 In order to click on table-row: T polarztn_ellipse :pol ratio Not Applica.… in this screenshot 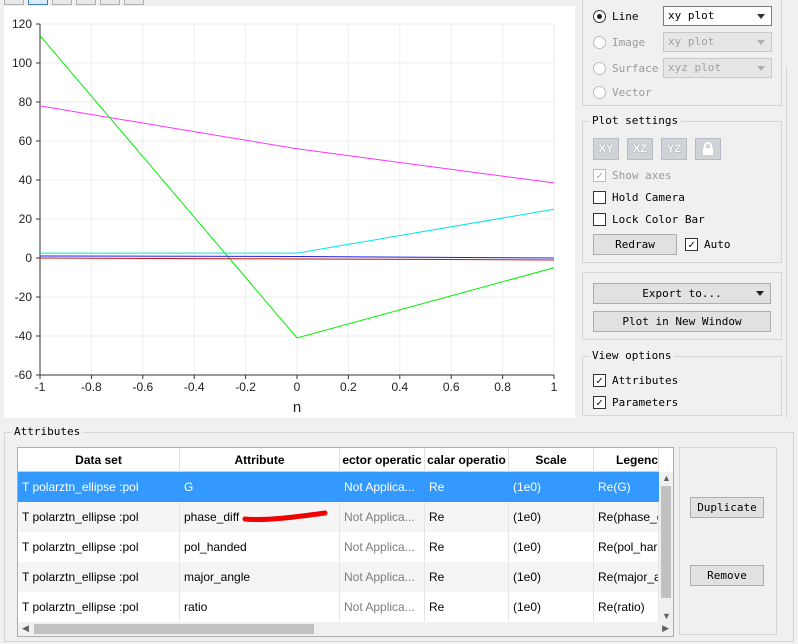, I will do `click(338, 607)`.